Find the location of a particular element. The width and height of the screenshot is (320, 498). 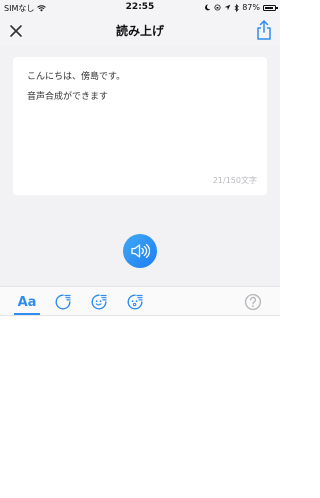

page-title: 読み上げ is located at coordinates (139, 31).